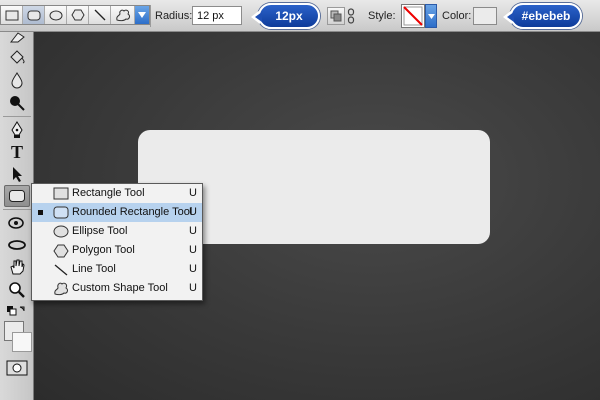 The image size is (600, 400). What do you see at coordinates (40, 212) in the screenshot?
I see `selected-bullet-icon` at bounding box center [40, 212].